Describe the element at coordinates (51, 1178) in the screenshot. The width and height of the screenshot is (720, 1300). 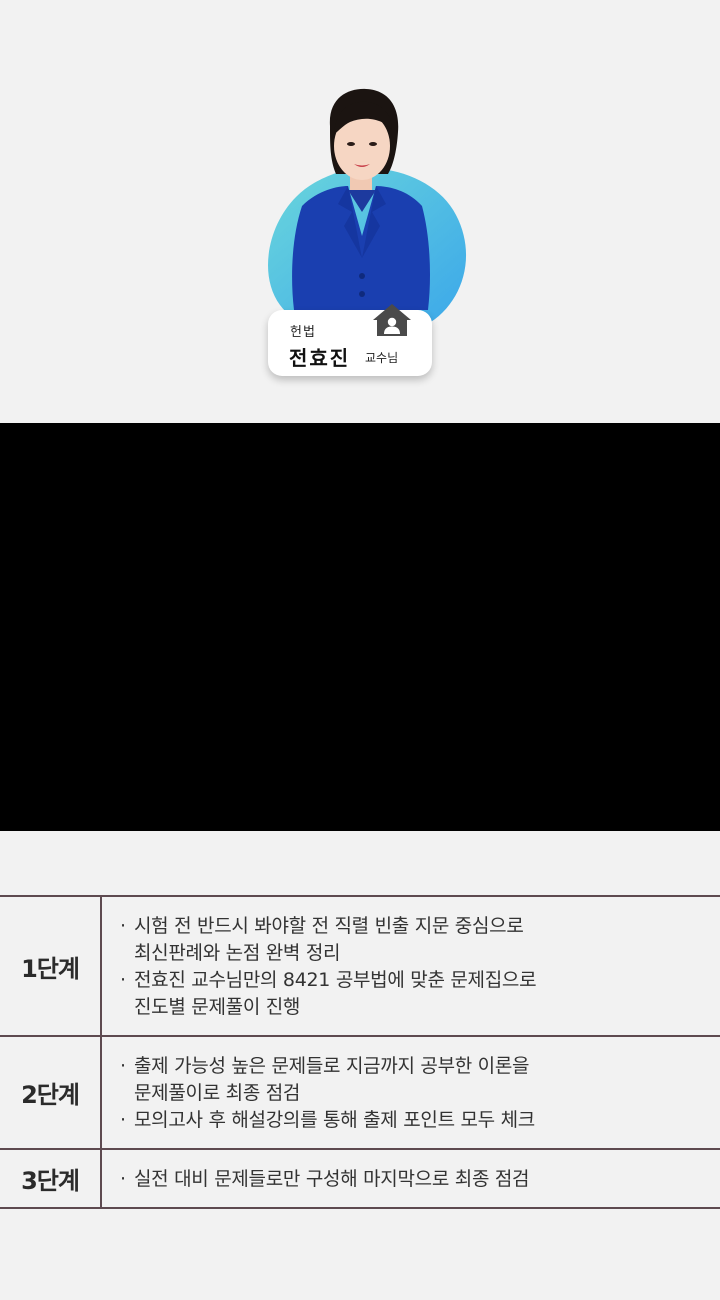
I see `step-label: 3단계` at that location.